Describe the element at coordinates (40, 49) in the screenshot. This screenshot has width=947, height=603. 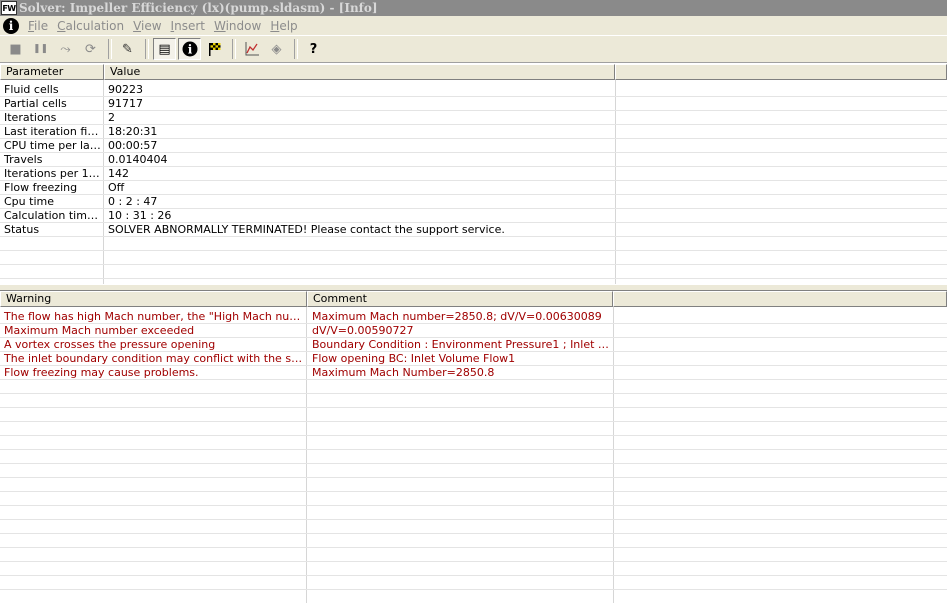
I see `pause-icon: ❚❚` at that location.